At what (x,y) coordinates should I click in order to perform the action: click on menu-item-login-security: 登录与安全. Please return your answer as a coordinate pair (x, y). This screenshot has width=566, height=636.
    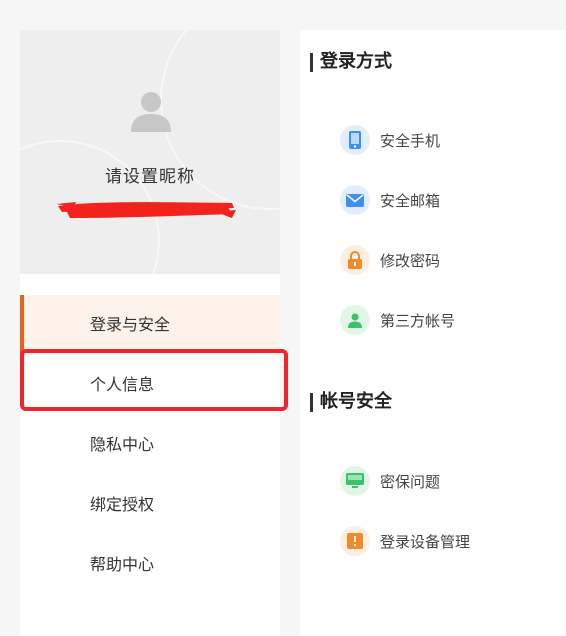
    Looking at the image, I should click on (150, 325).